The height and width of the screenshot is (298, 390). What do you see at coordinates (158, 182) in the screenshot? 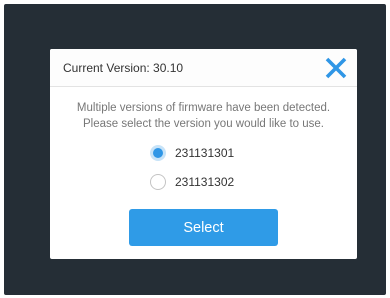
I see `radio-unselected-icon` at bounding box center [158, 182].